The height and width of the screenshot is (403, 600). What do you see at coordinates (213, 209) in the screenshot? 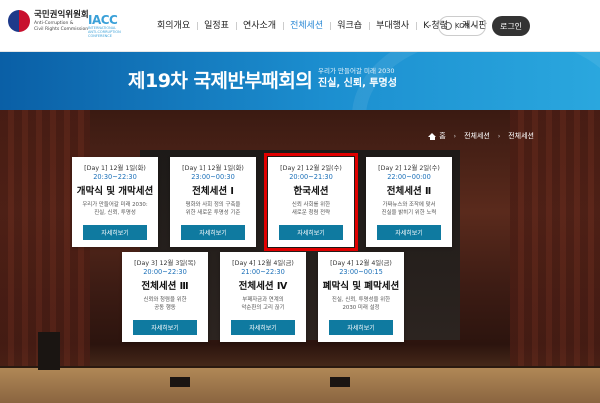
I see `card-description: 평화와 사회 정의 구축을 위한 새로운 투명성 기준` at bounding box center [213, 209].